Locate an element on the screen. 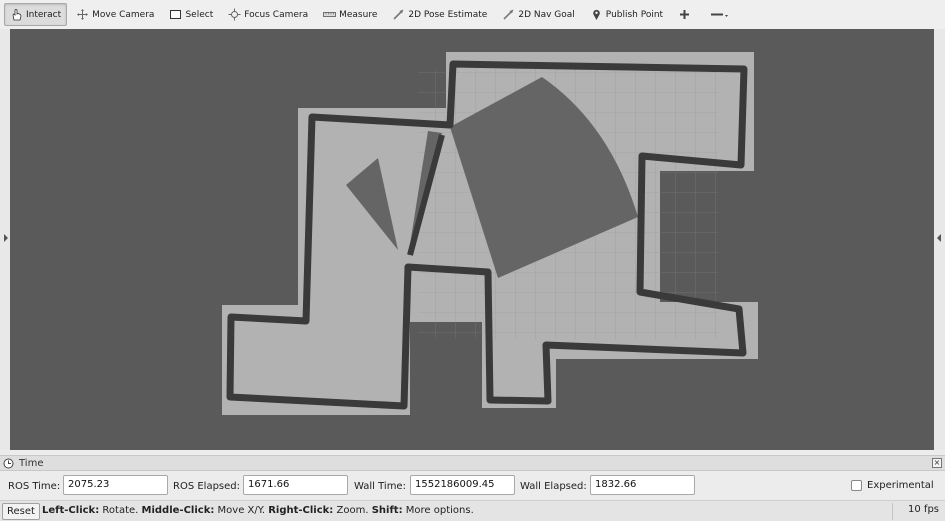  tool-publish-point: Publish Point is located at coordinates (626, 14).